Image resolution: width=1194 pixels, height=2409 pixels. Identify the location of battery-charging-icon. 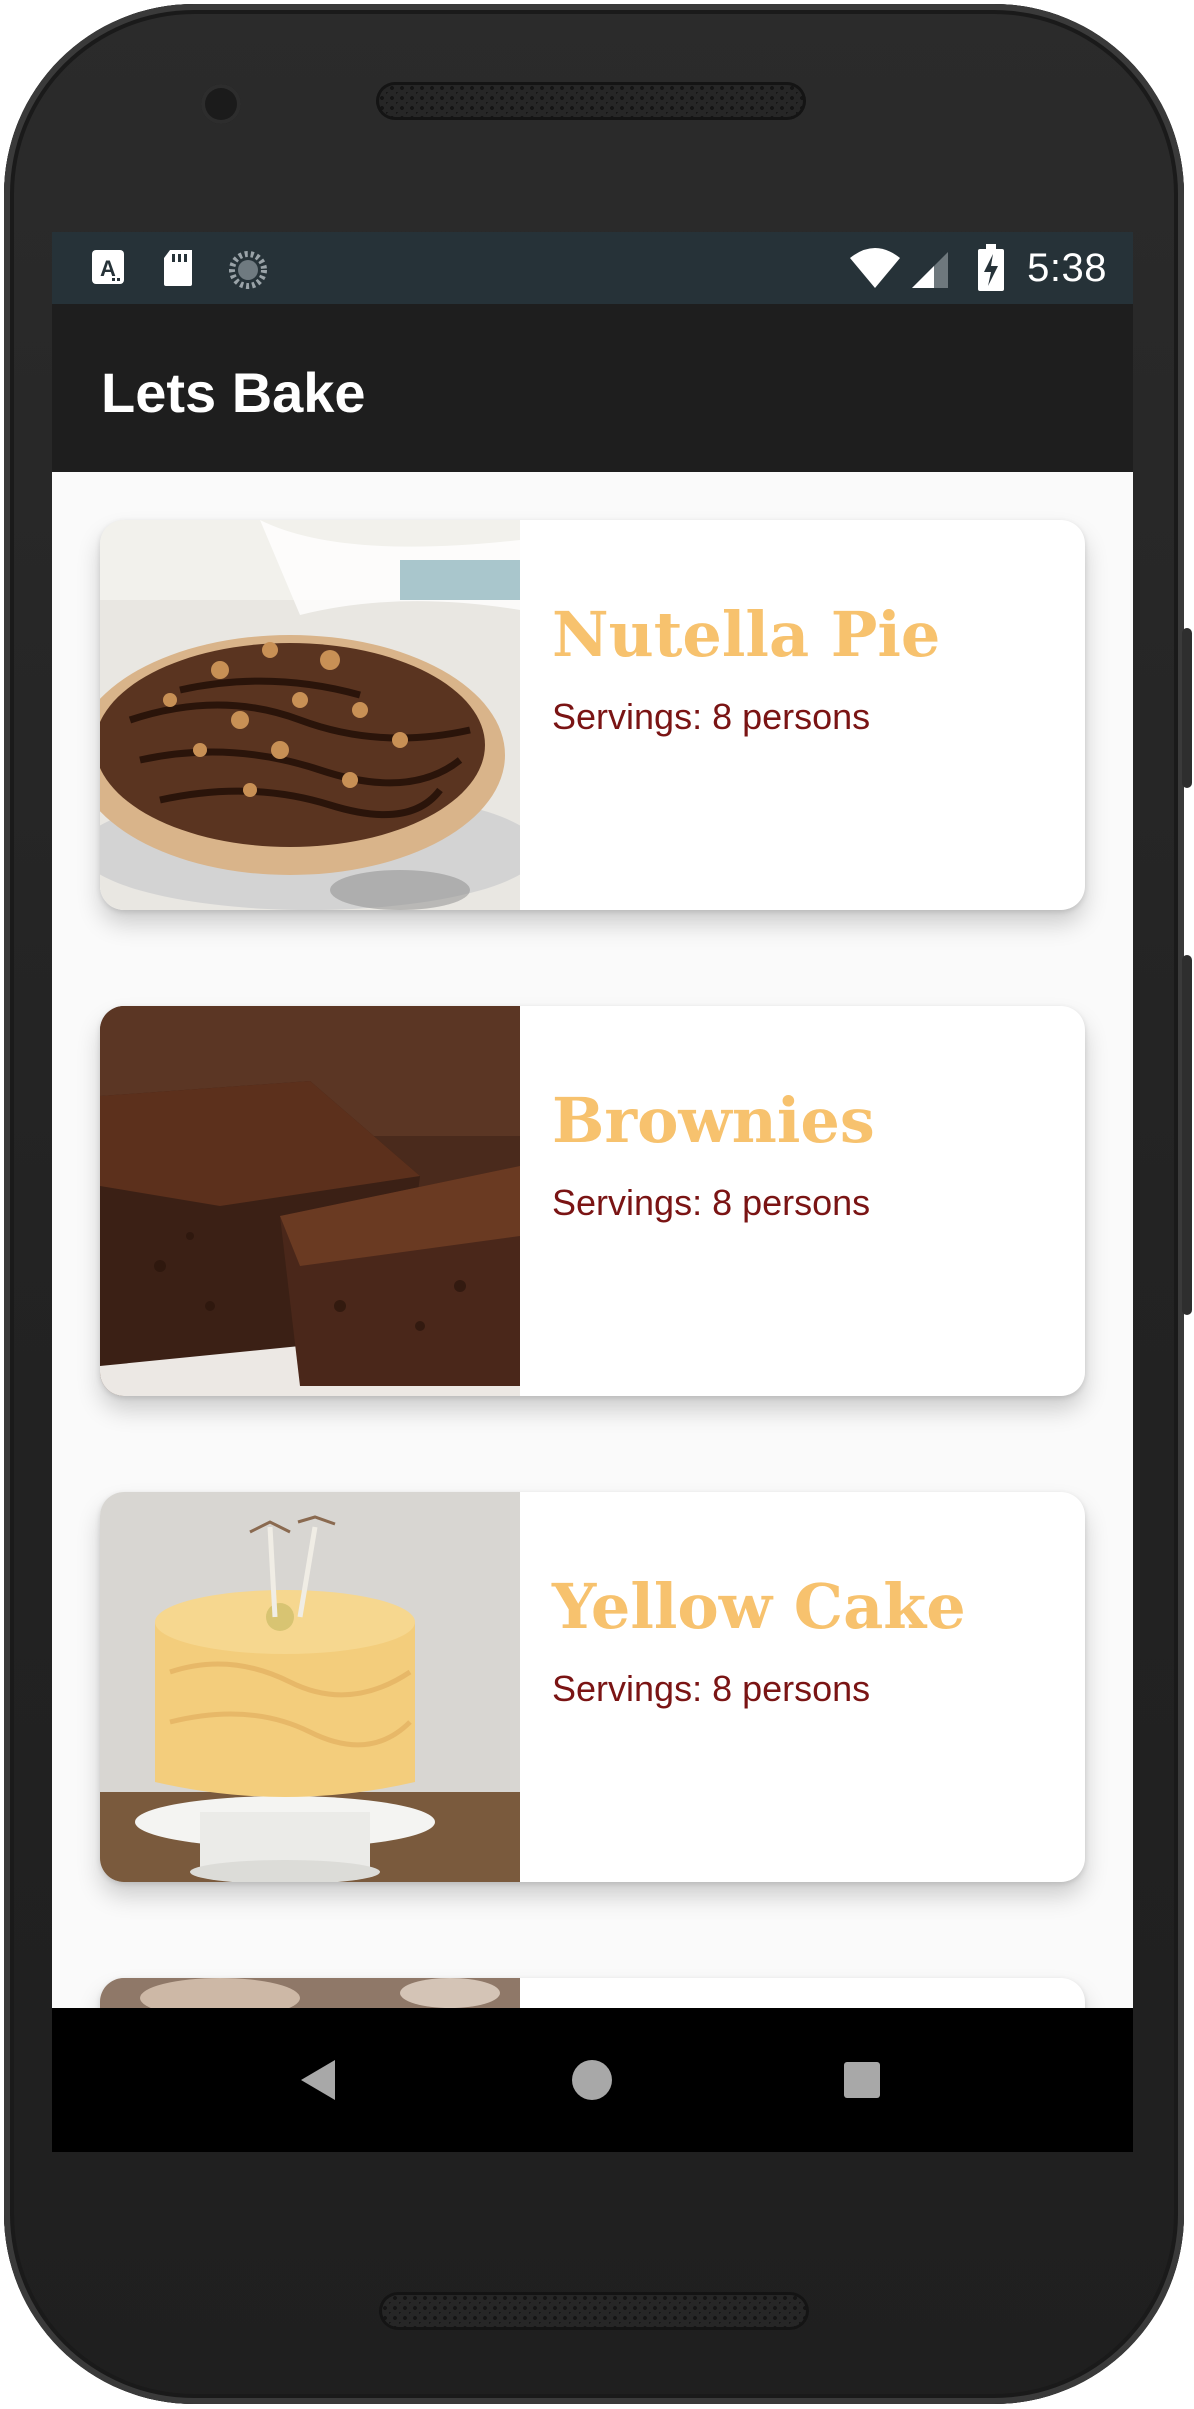
(991, 270).